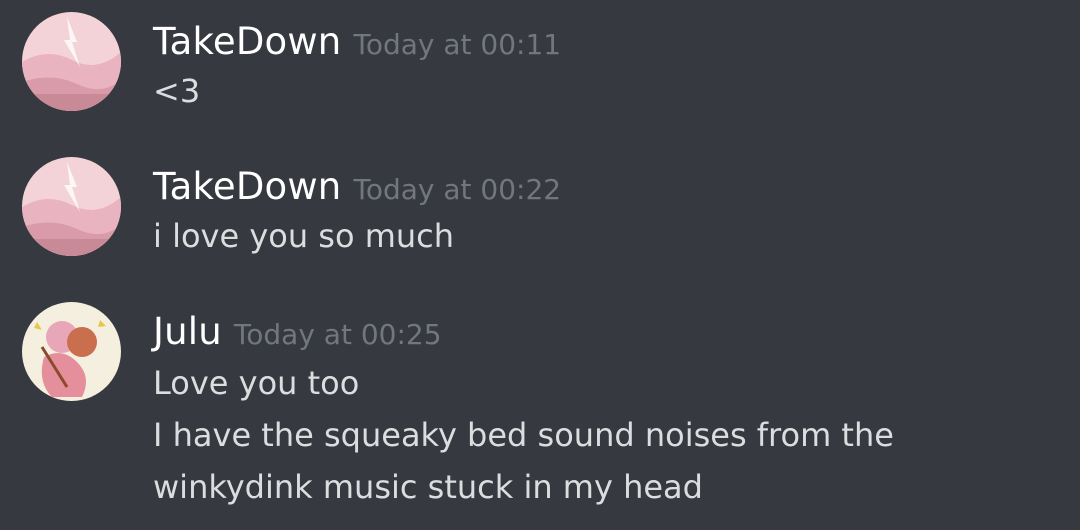 This screenshot has width=1080, height=530. Describe the element at coordinates (304, 236) in the screenshot. I see `message-text: i love you so much` at that location.